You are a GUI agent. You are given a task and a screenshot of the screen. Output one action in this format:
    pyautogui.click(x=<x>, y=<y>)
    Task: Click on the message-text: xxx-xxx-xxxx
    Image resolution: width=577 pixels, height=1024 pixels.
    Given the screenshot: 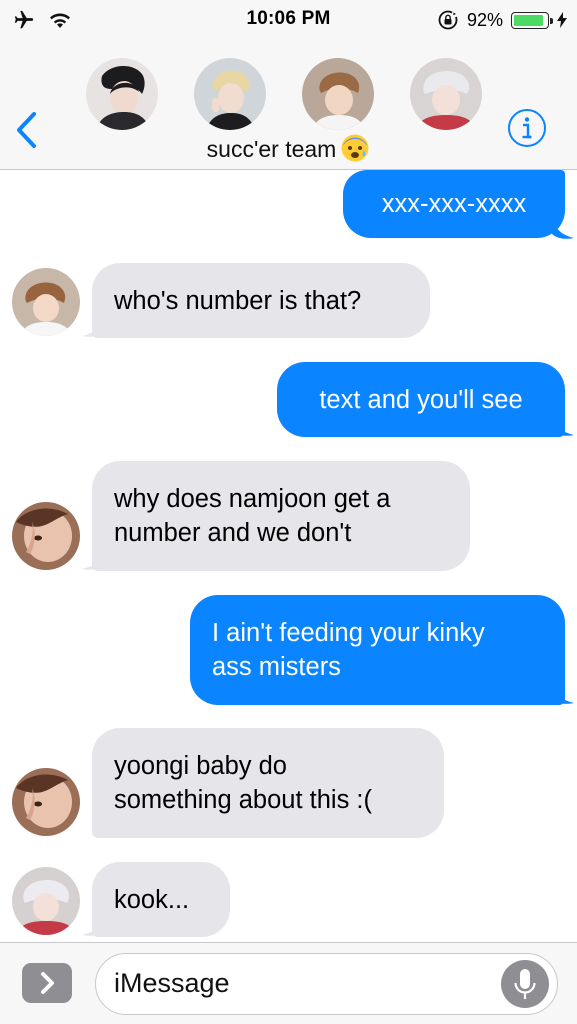 What is the action you would take?
    pyautogui.click(x=454, y=204)
    